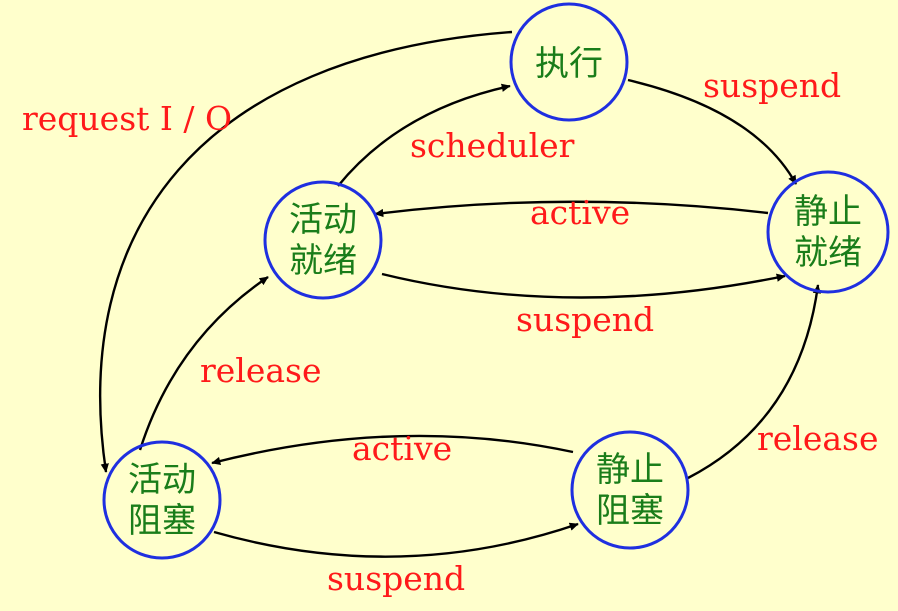  I want to click on label-request-io: request I / O, so click(127, 118).